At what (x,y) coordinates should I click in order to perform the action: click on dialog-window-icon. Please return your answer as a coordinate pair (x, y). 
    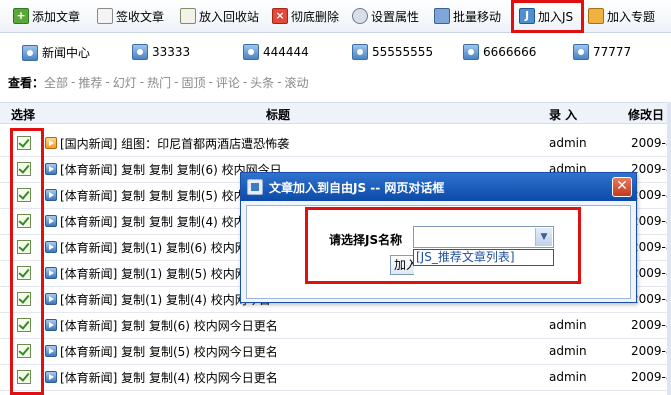
    Looking at the image, I should click on (255, 187).